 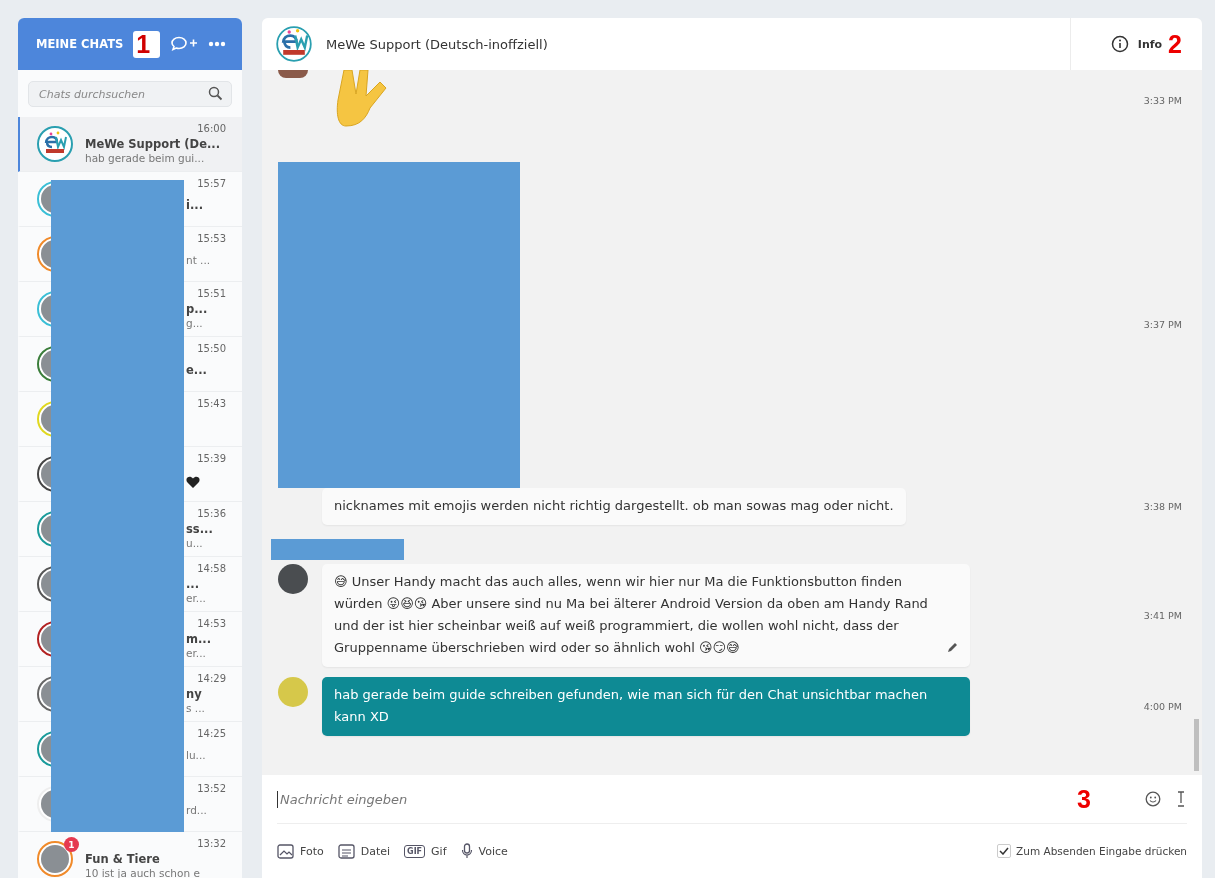 What do you see at coordinates (211, 623) in the screenshot?
I see `chat-time: 14:53` at bounding box center [211, 623].